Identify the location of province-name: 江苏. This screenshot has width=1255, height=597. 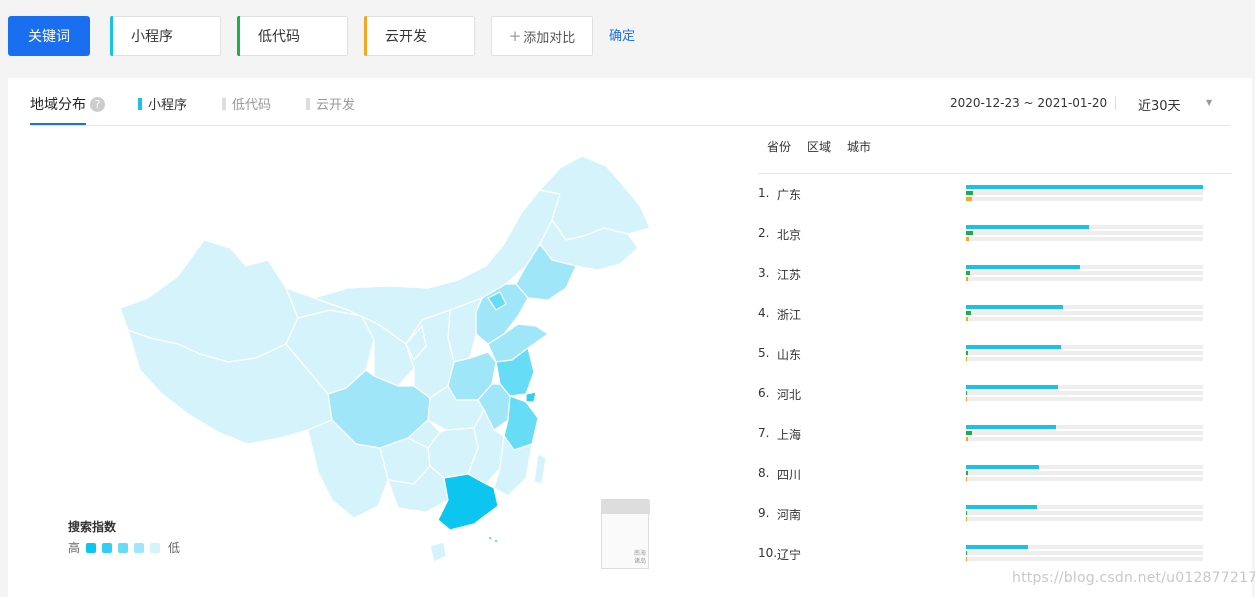
(789, 275).